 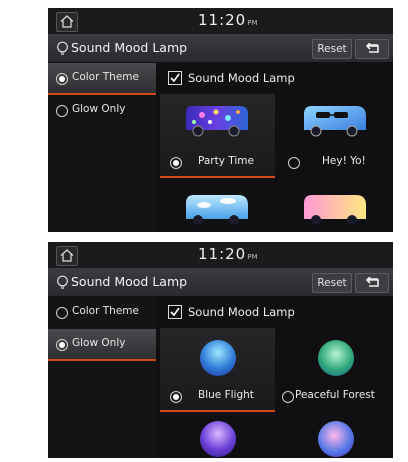 I want to click on purple-orb-image, so click(x=218, y=439).